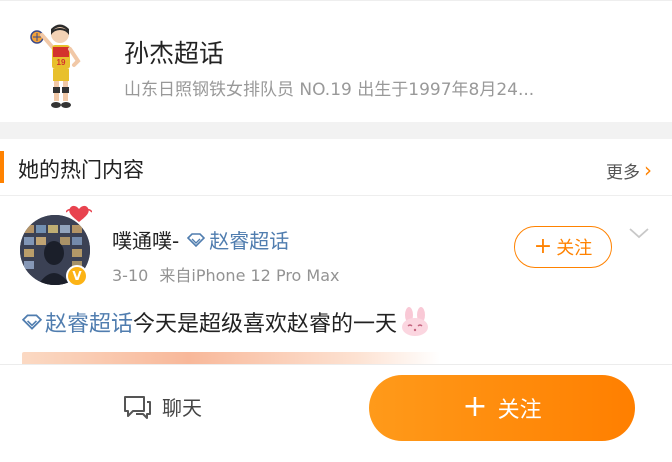  What do you see at coordinates (639, 233) in the screenshot?
I see `chevron-down-icon` at bounding box center [639, 233].